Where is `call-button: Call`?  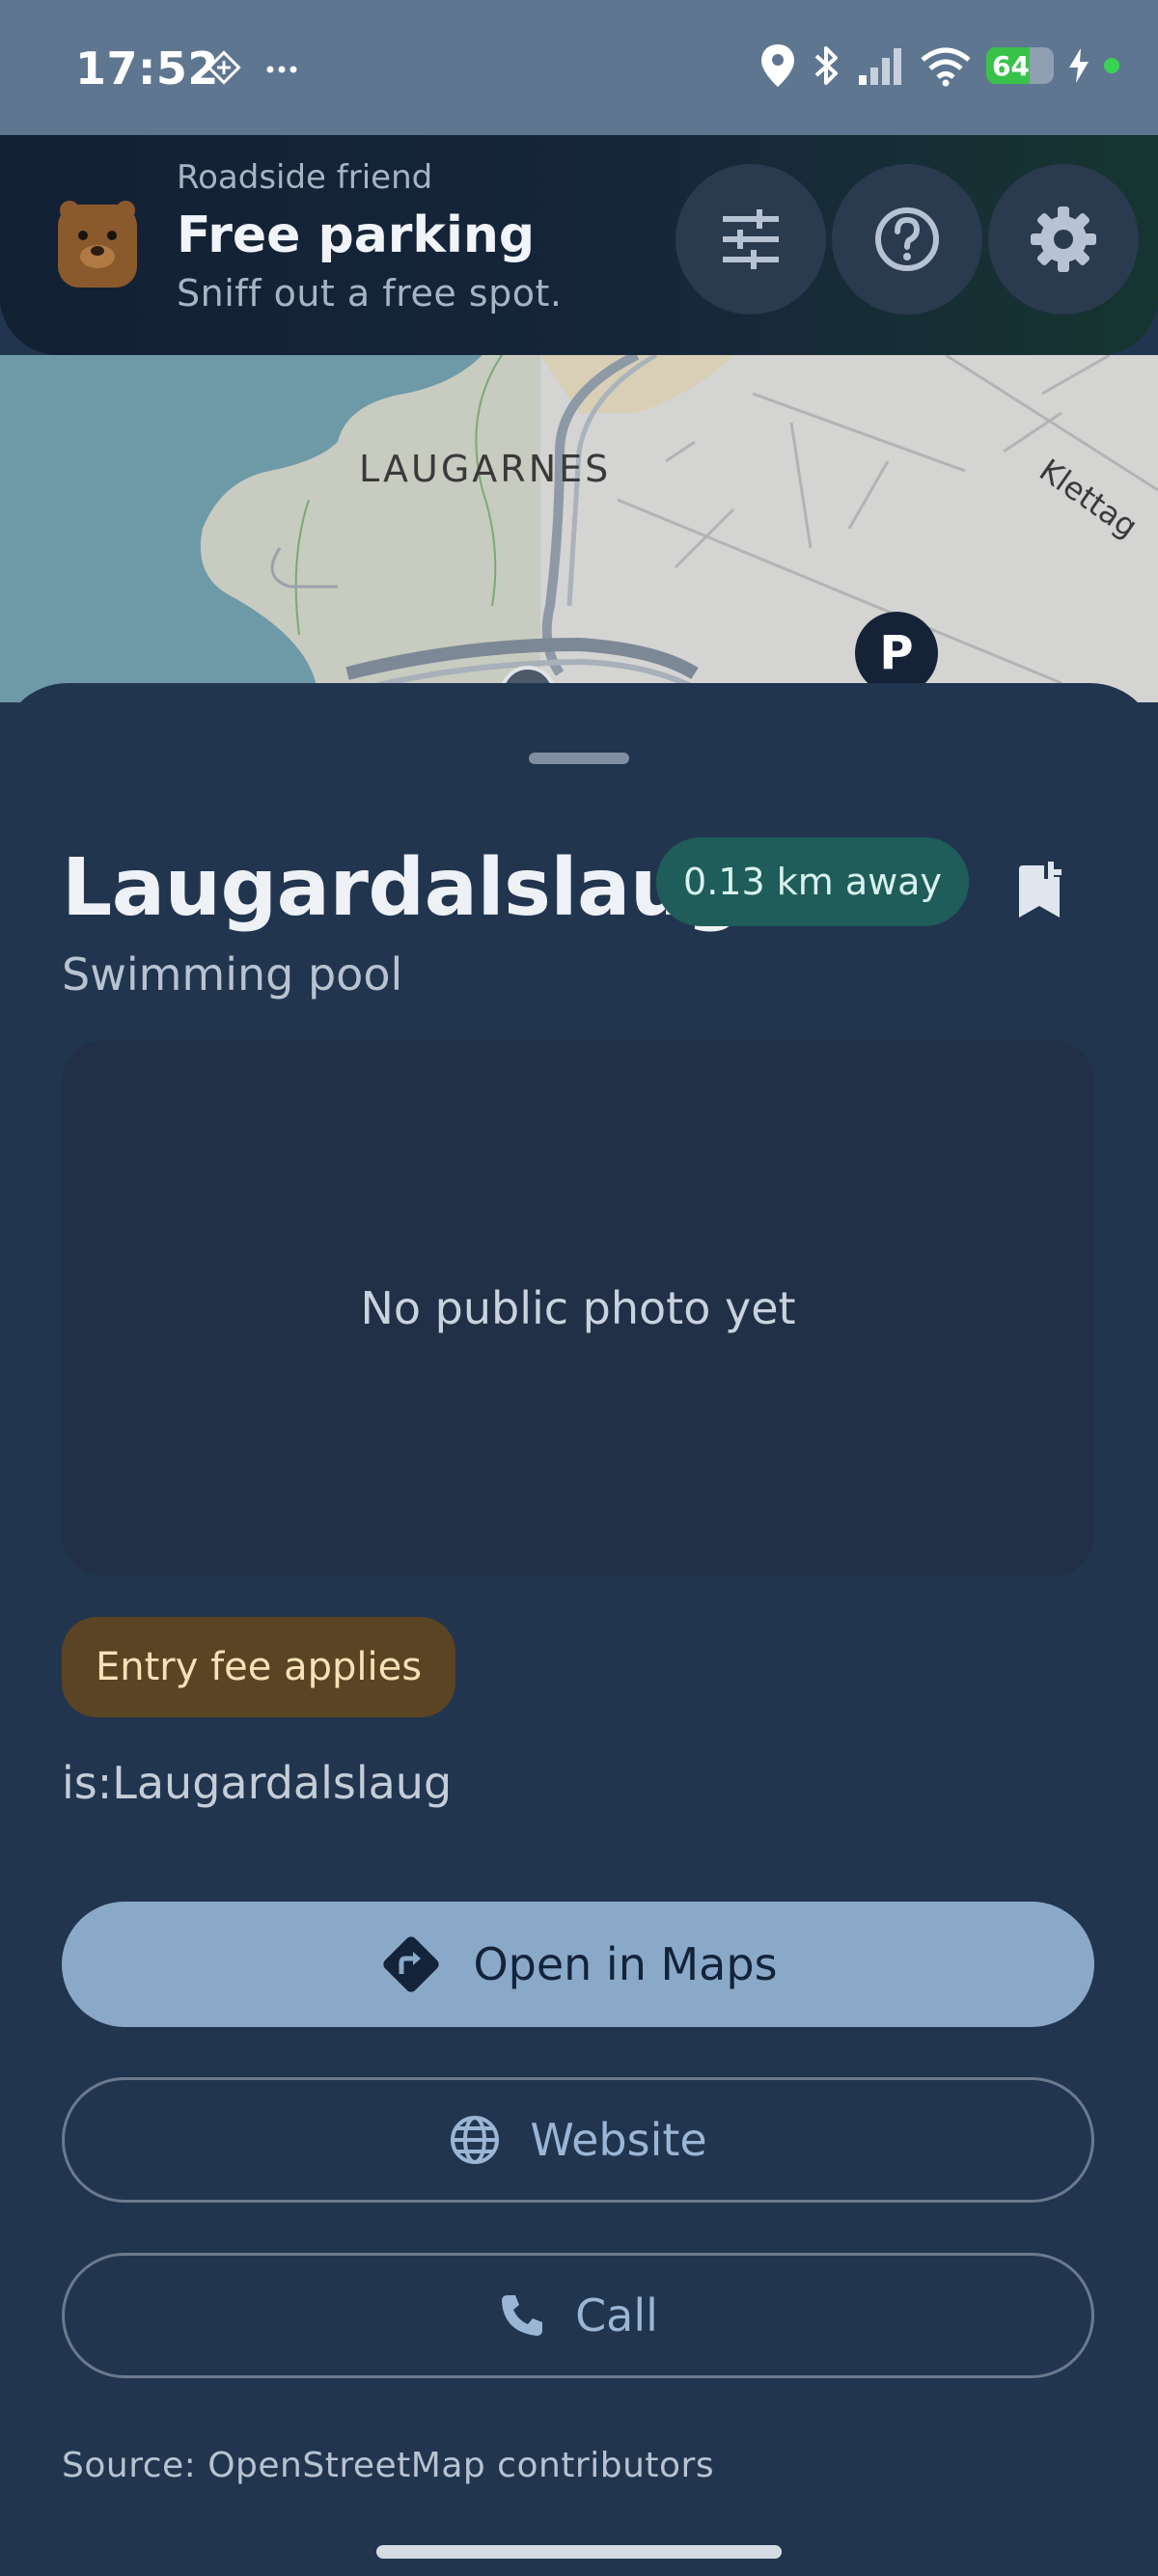
call-button: Call is located at coordinates (578, 2315).